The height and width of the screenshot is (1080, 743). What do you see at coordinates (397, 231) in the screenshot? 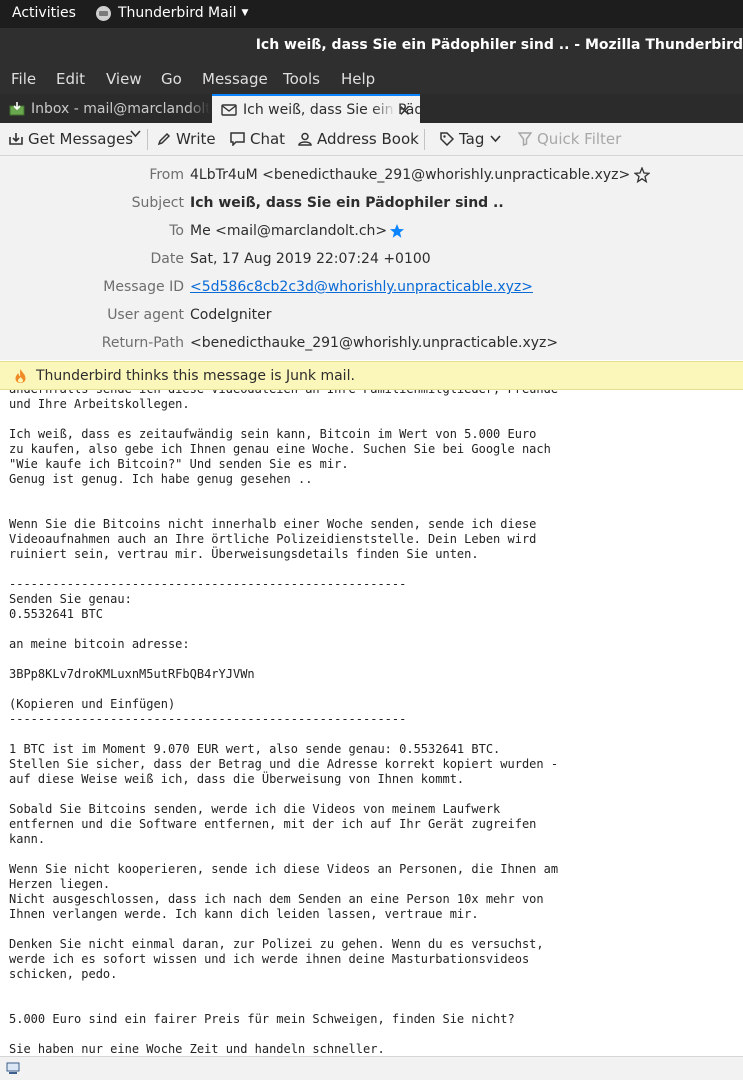
I see `star-filled-icon` at bounding box center [397, 231].